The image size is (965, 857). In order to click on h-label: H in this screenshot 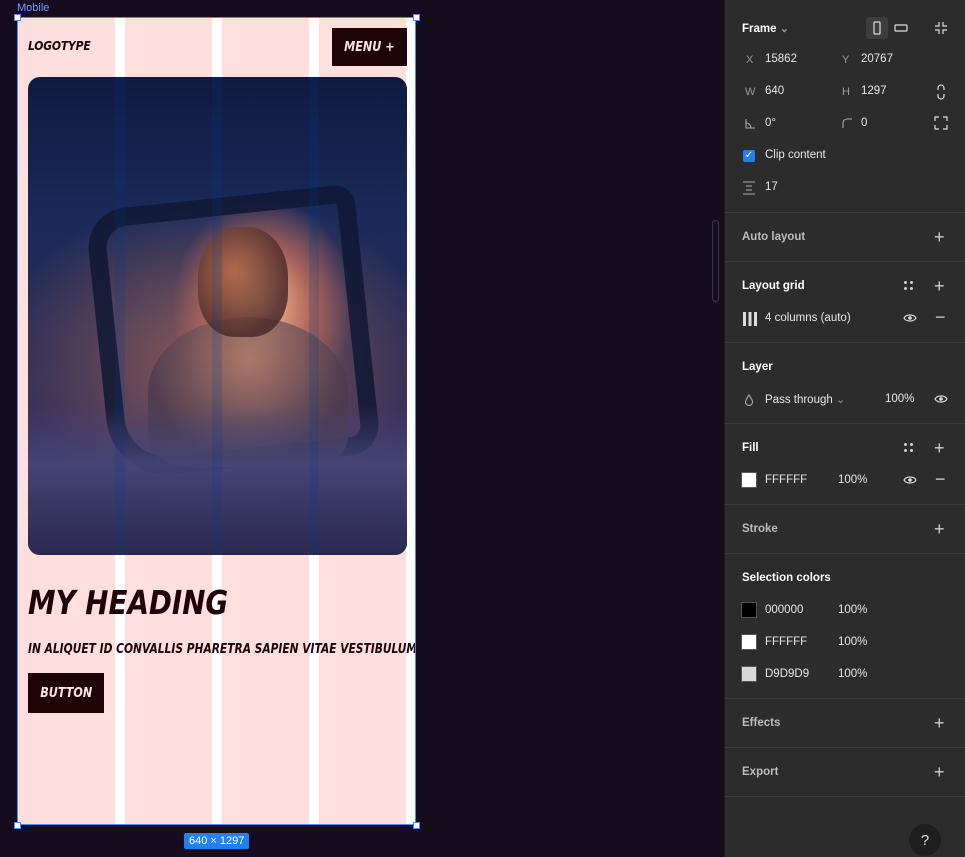, I will do `click(846, 92)`.